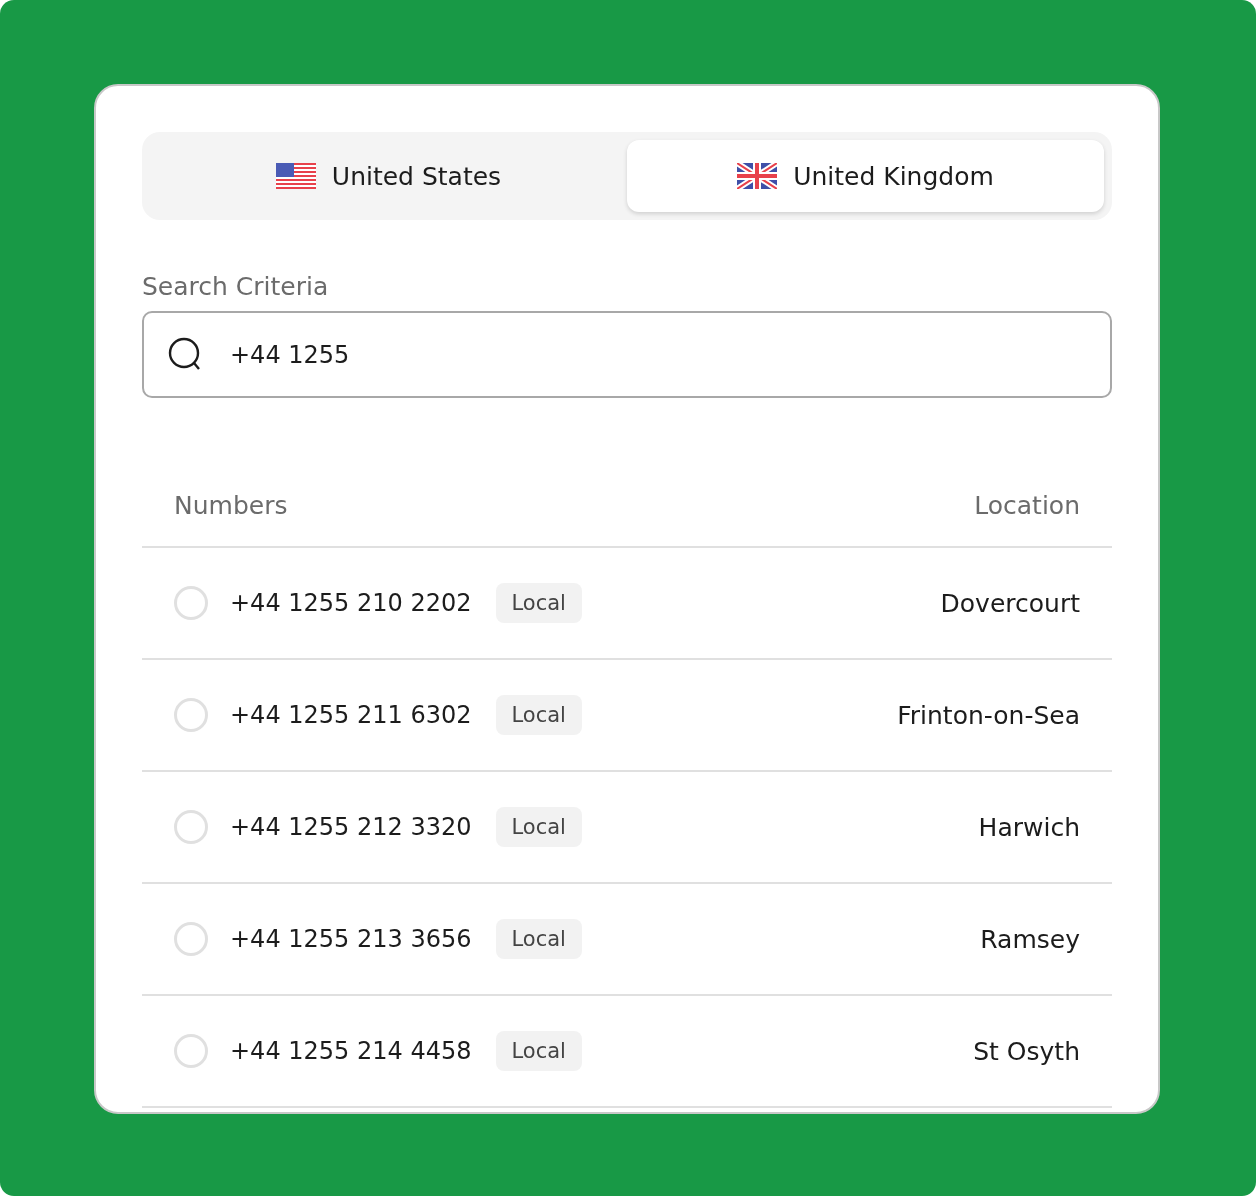 Image resolution: width=1256 pixels, height=1196 pixels. What do you see at coordinates (351, 1051) in the screenshot?
I see `phone-number: +44 1255 214 4458` at bounding box center [351, 1051].